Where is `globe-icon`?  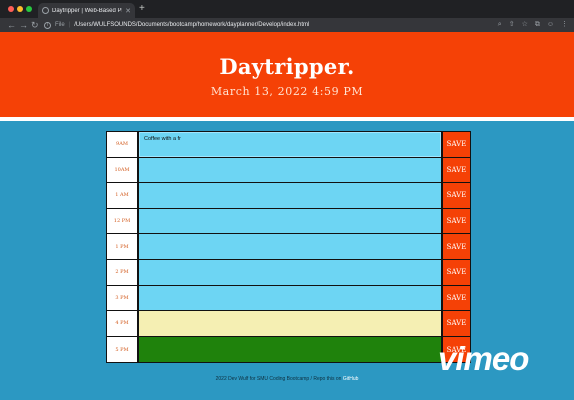 globe-icon is located at coordinates (45, 10).